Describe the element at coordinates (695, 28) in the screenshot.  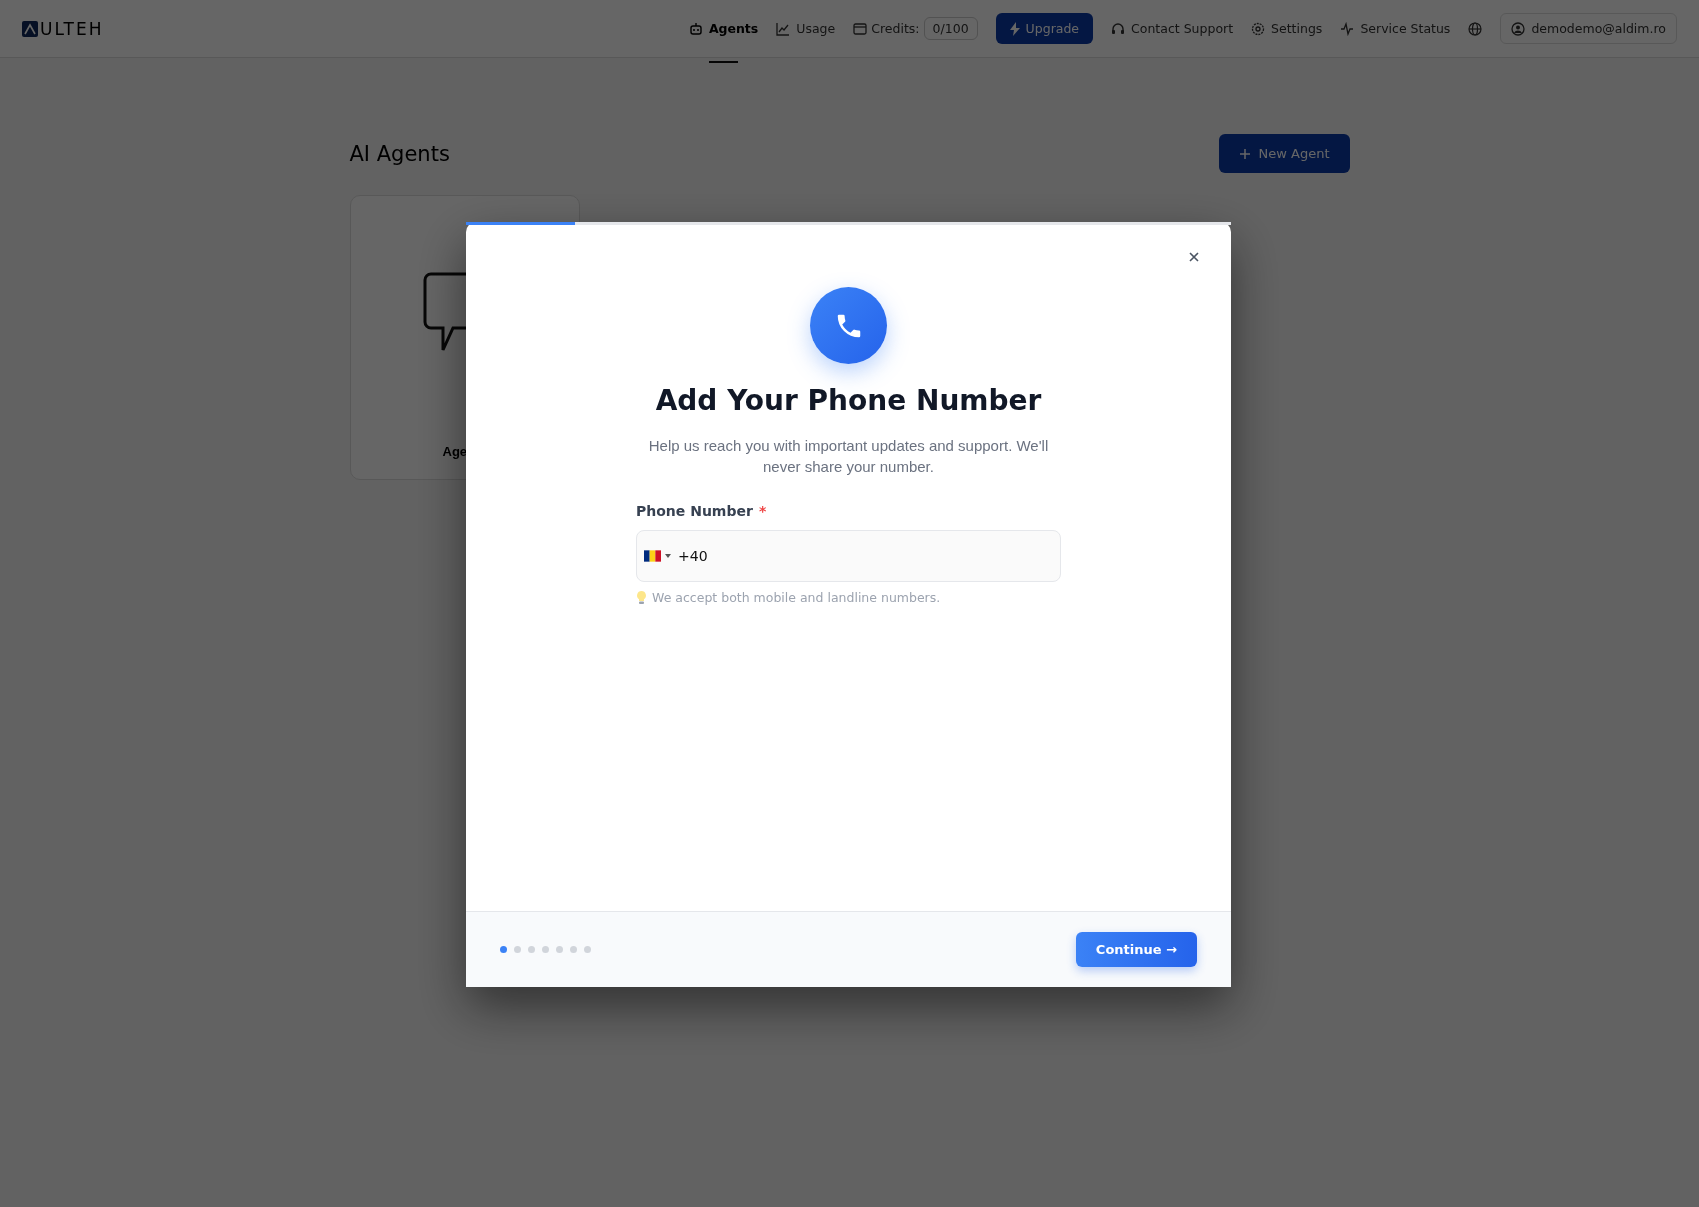
I see `robot-icon` at that location.